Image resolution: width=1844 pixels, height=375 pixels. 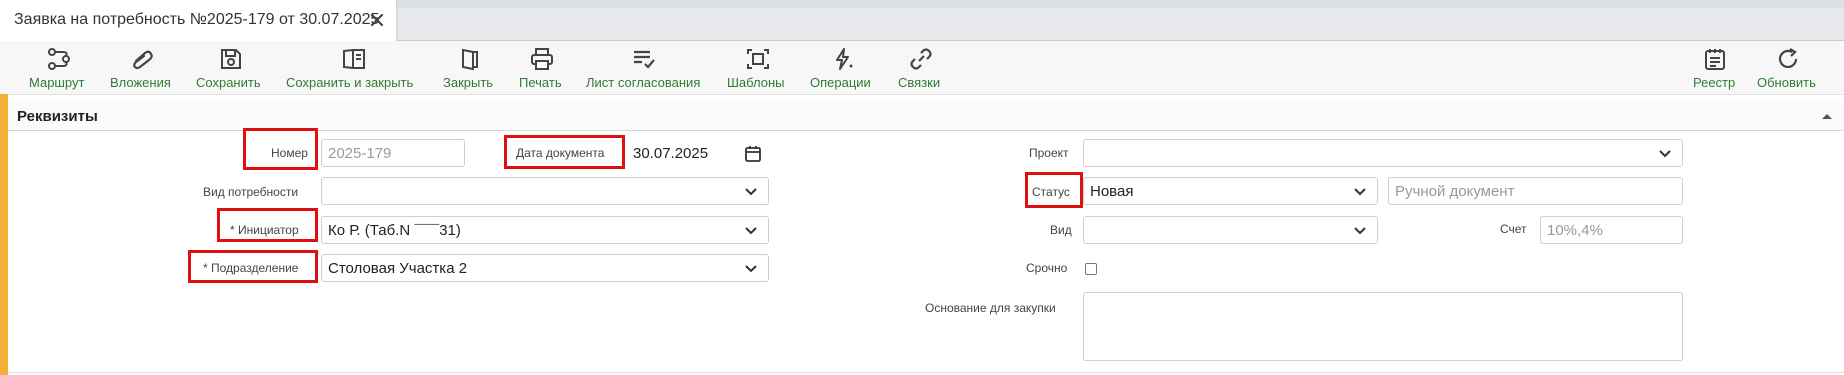 What do you see at coordinates (4, 234) in the screenshot?
I see `left-accent-bar` at bounding box center [4, 234].